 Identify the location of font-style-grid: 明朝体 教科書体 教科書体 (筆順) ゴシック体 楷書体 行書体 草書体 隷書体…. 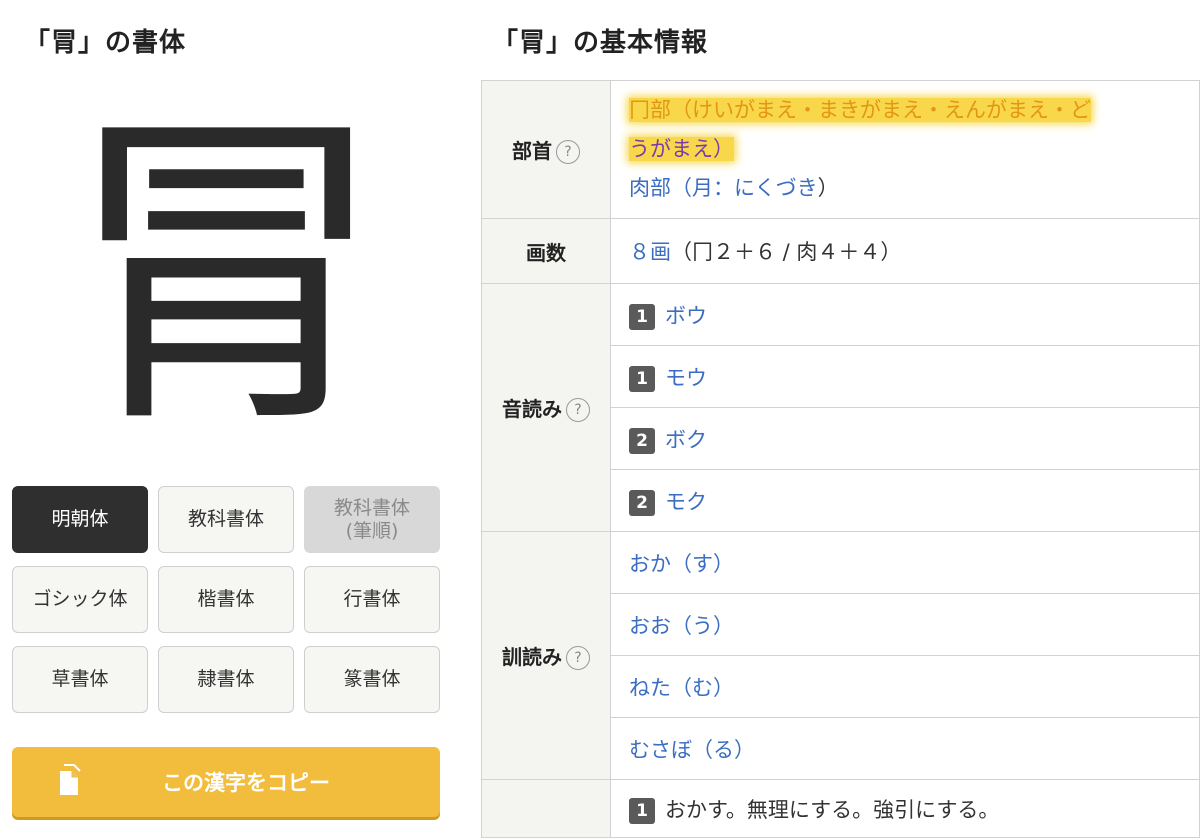
(226, 599).